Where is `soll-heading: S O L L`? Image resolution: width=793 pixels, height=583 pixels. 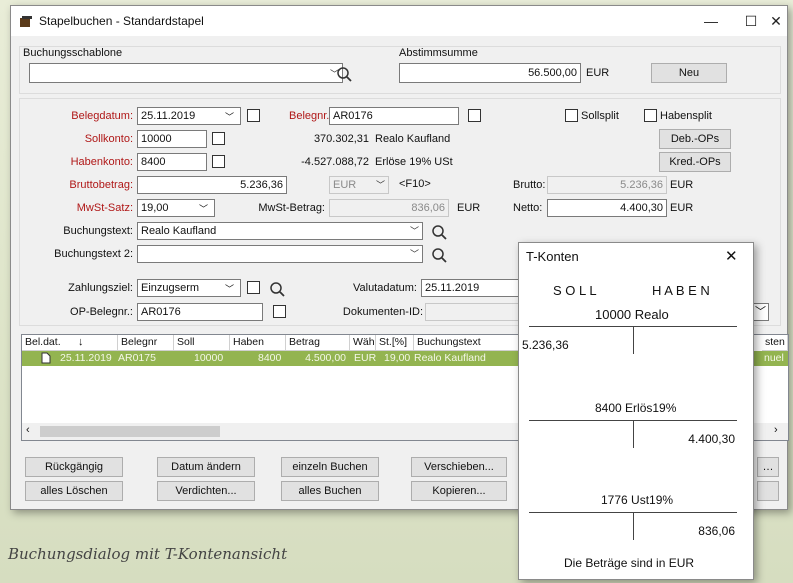 soll-heading: S O L L is located at coordinates (575, 290).